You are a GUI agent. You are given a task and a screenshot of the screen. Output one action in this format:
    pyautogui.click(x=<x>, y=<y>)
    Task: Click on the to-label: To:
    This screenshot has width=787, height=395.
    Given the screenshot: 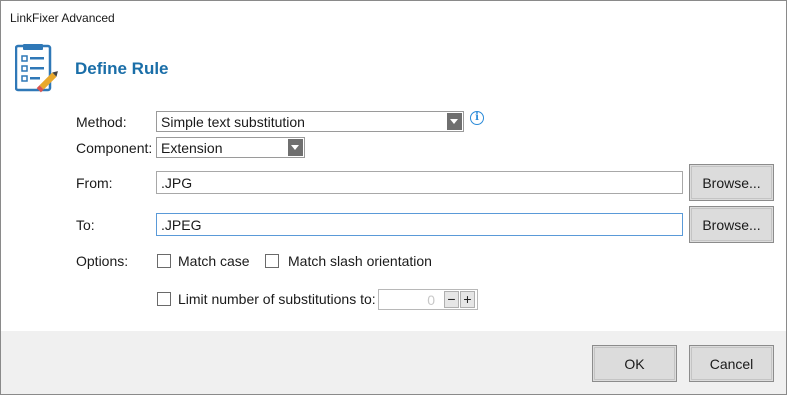 What is the action you would take?
    pyautogui.click(x=85, y=225)
    